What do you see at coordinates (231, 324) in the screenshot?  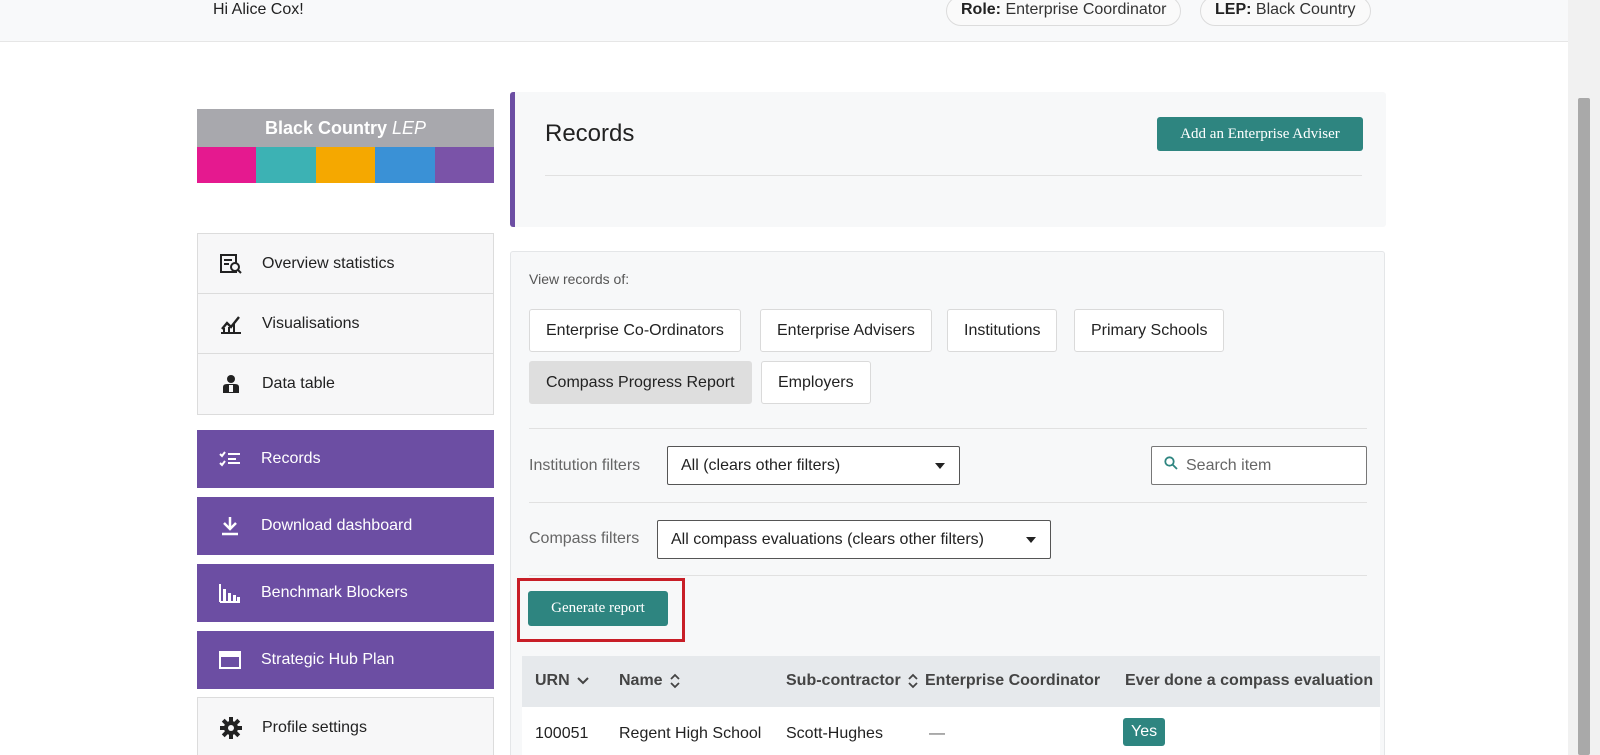 I see `chart-trend-icon` at bounding box center [231, 324].